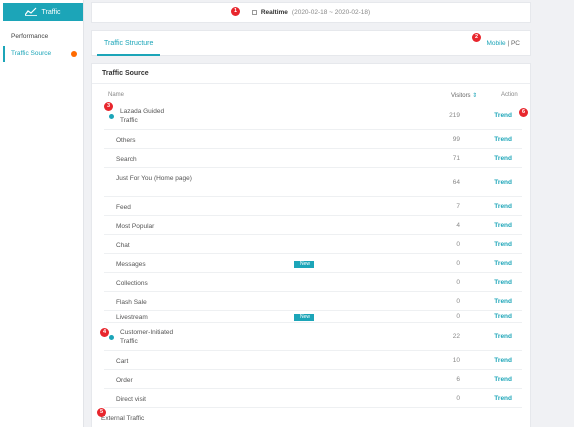  Describe the element at coordinates (313, 301) in the screenshot. I see `table-row: Flash Sale 0 Trend` at that location.